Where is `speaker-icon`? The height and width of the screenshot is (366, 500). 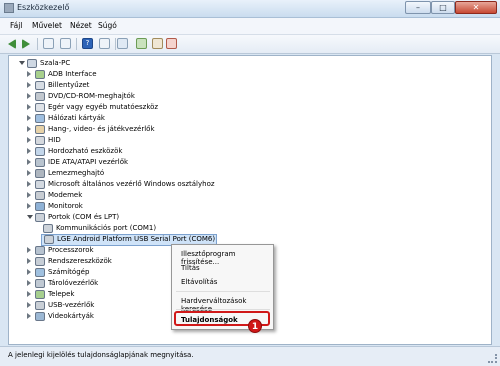
speaker-icon is located at coordinates (40, 129).